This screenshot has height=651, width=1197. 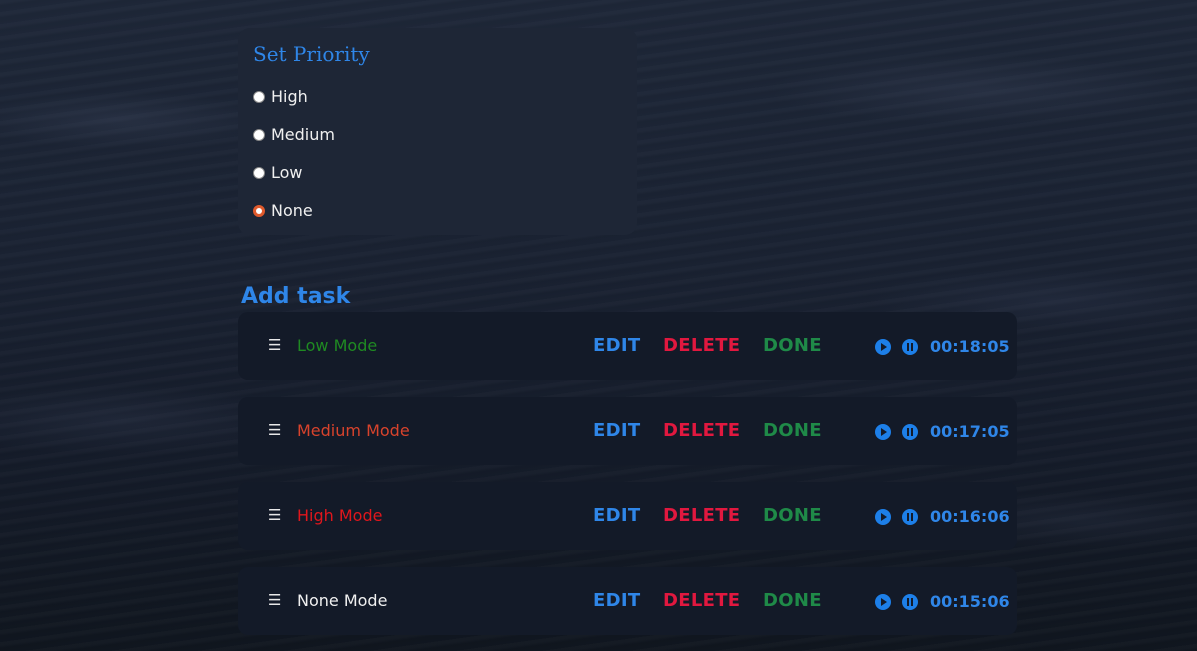 I want to click on task-card: ☰ Low Mode EDIT DELETE DONE 00:18:05, so click(x=627, y=346).